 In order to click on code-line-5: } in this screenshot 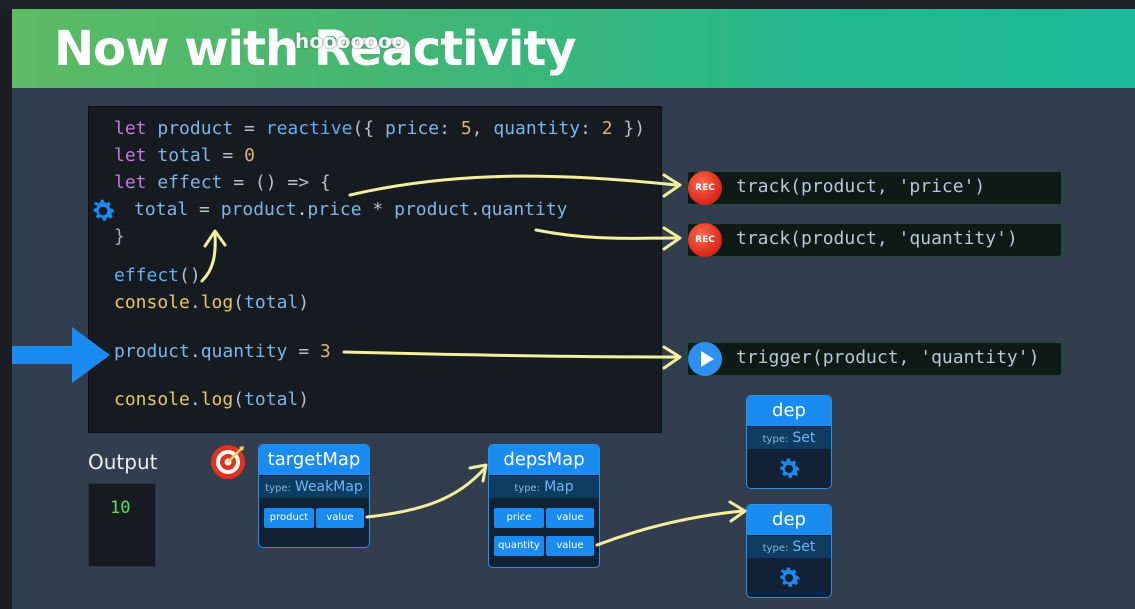, I will do `click(119, 236)`.